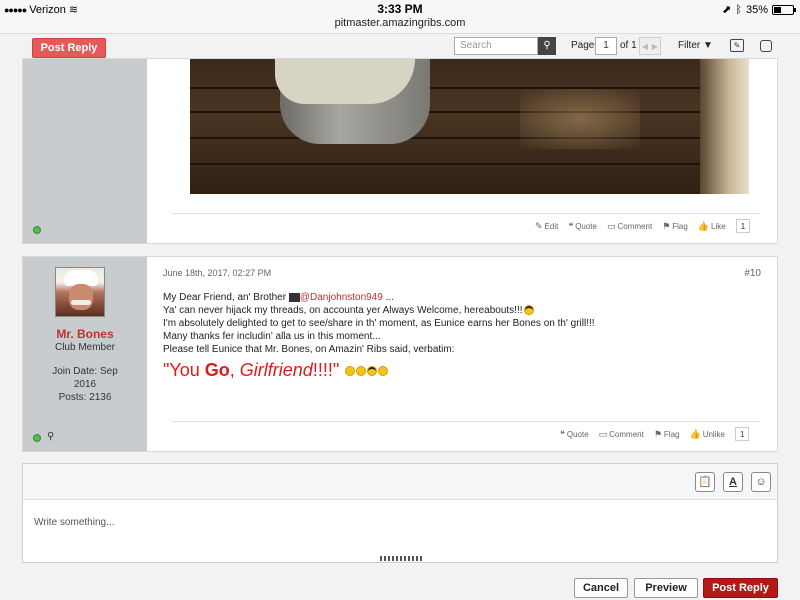 This screenshot has height=600, width=800. I want to click on mention-avatar, so click(294, 297).